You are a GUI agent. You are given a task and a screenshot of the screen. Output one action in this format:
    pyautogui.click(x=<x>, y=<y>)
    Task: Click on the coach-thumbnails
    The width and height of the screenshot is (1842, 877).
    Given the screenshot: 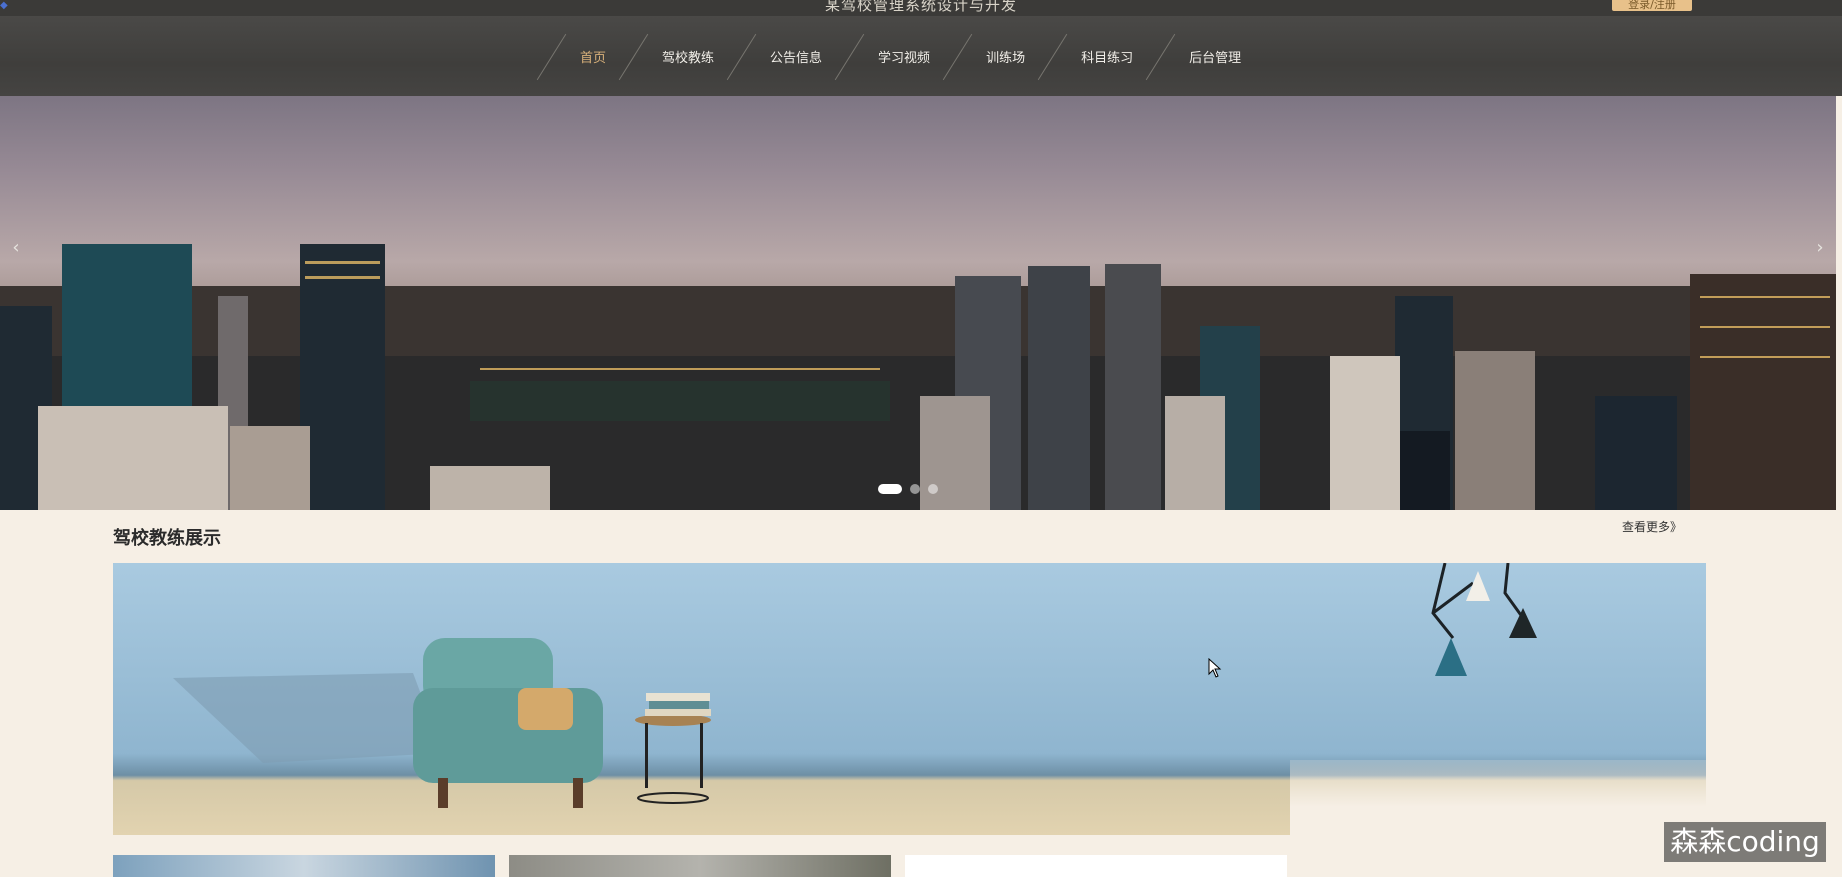 What is the action you would take?
    pyautogui.click(x=700, y=866)
    